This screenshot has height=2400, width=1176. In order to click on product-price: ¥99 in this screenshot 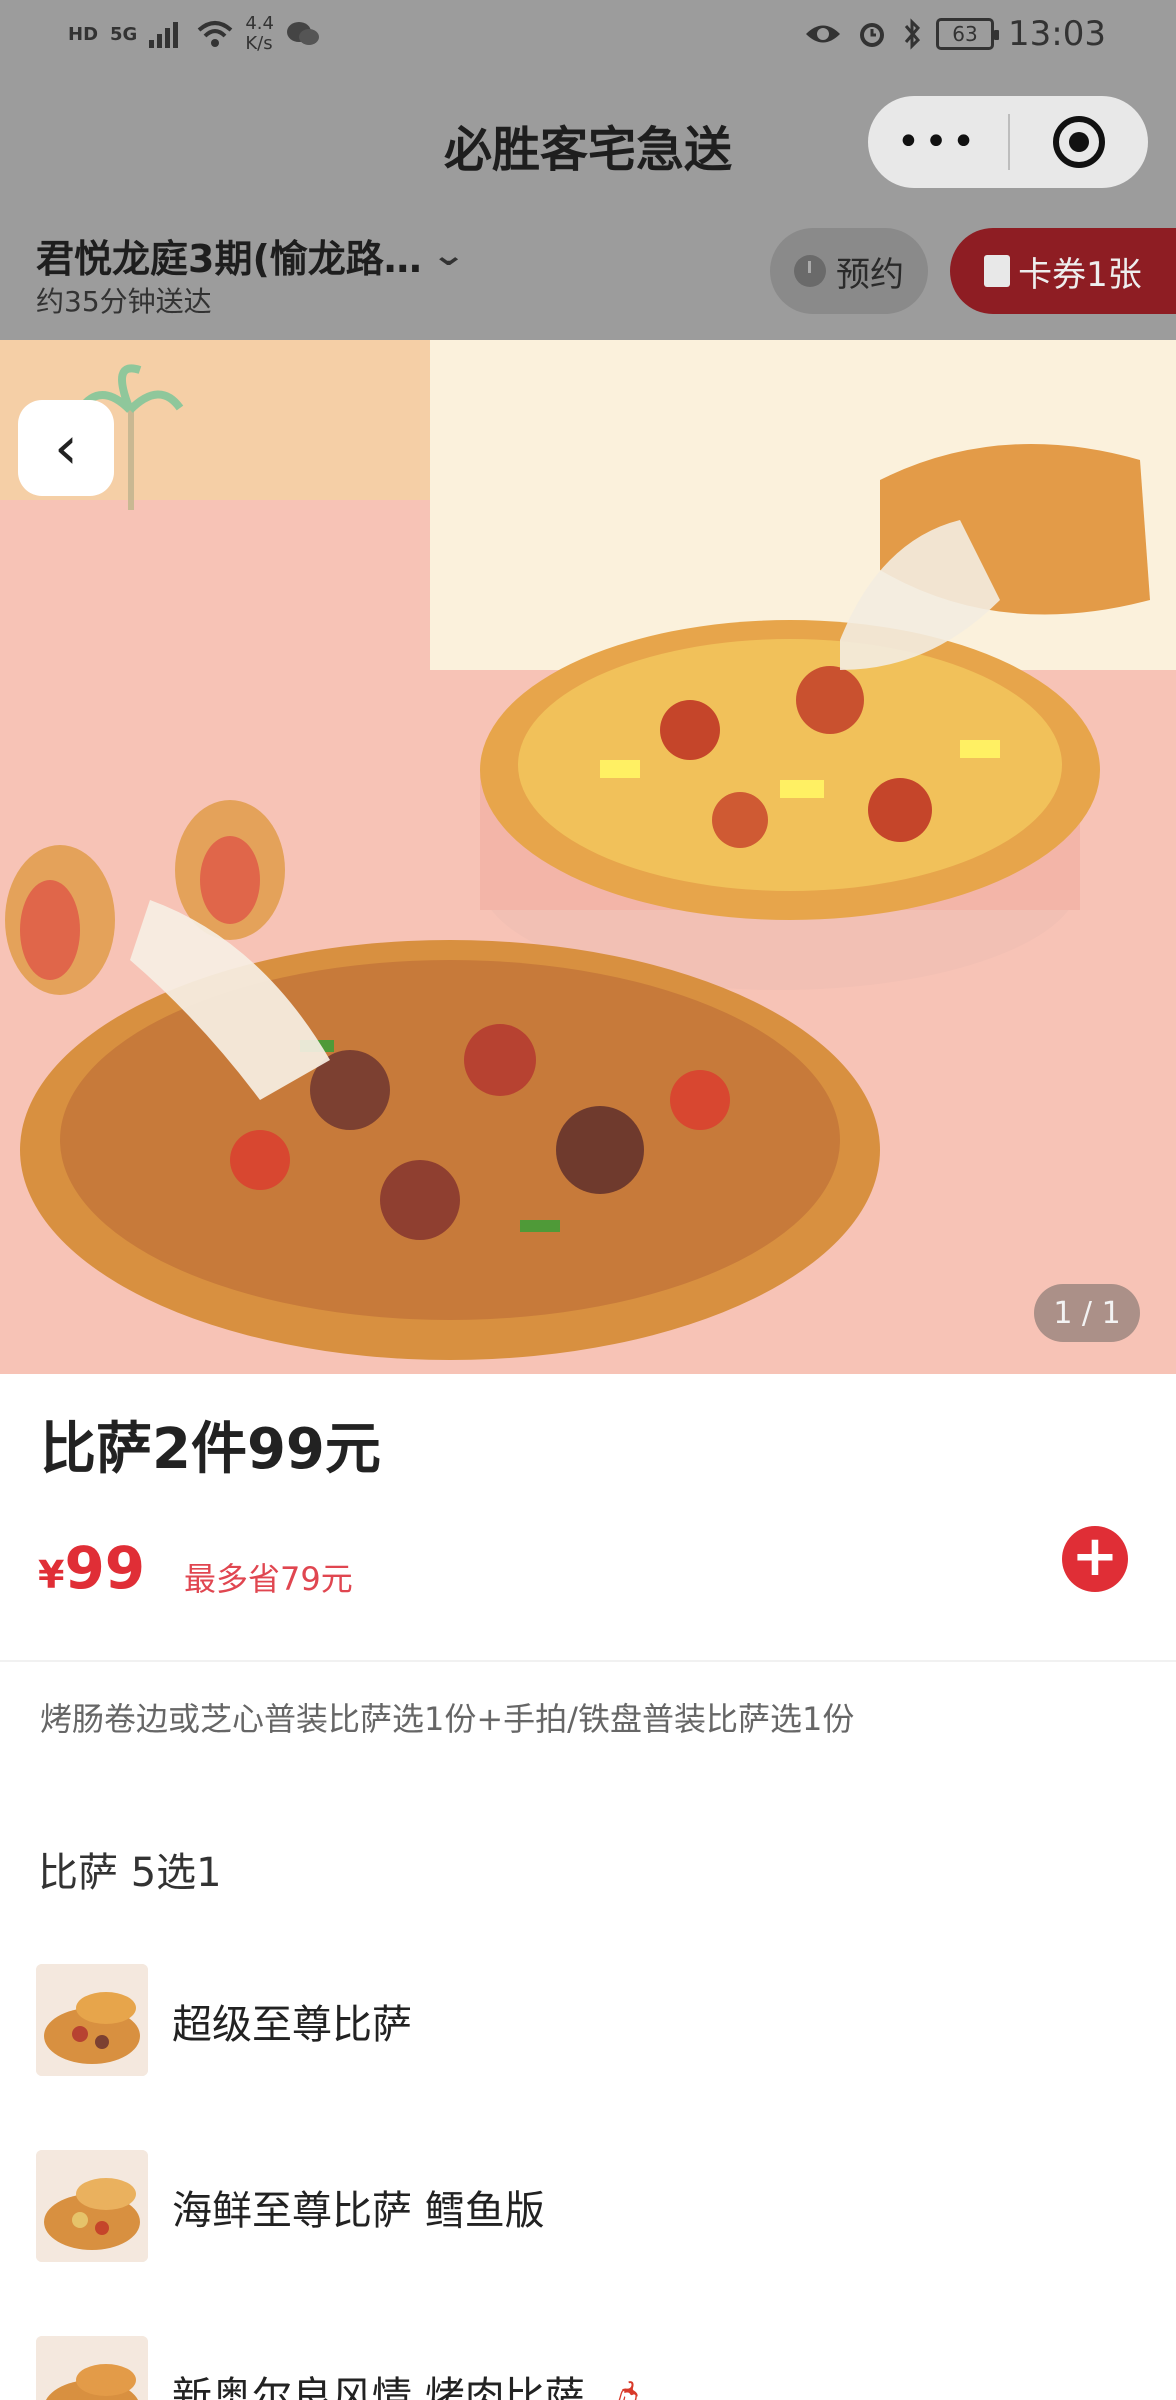, I will do `click(91, 1568)`.